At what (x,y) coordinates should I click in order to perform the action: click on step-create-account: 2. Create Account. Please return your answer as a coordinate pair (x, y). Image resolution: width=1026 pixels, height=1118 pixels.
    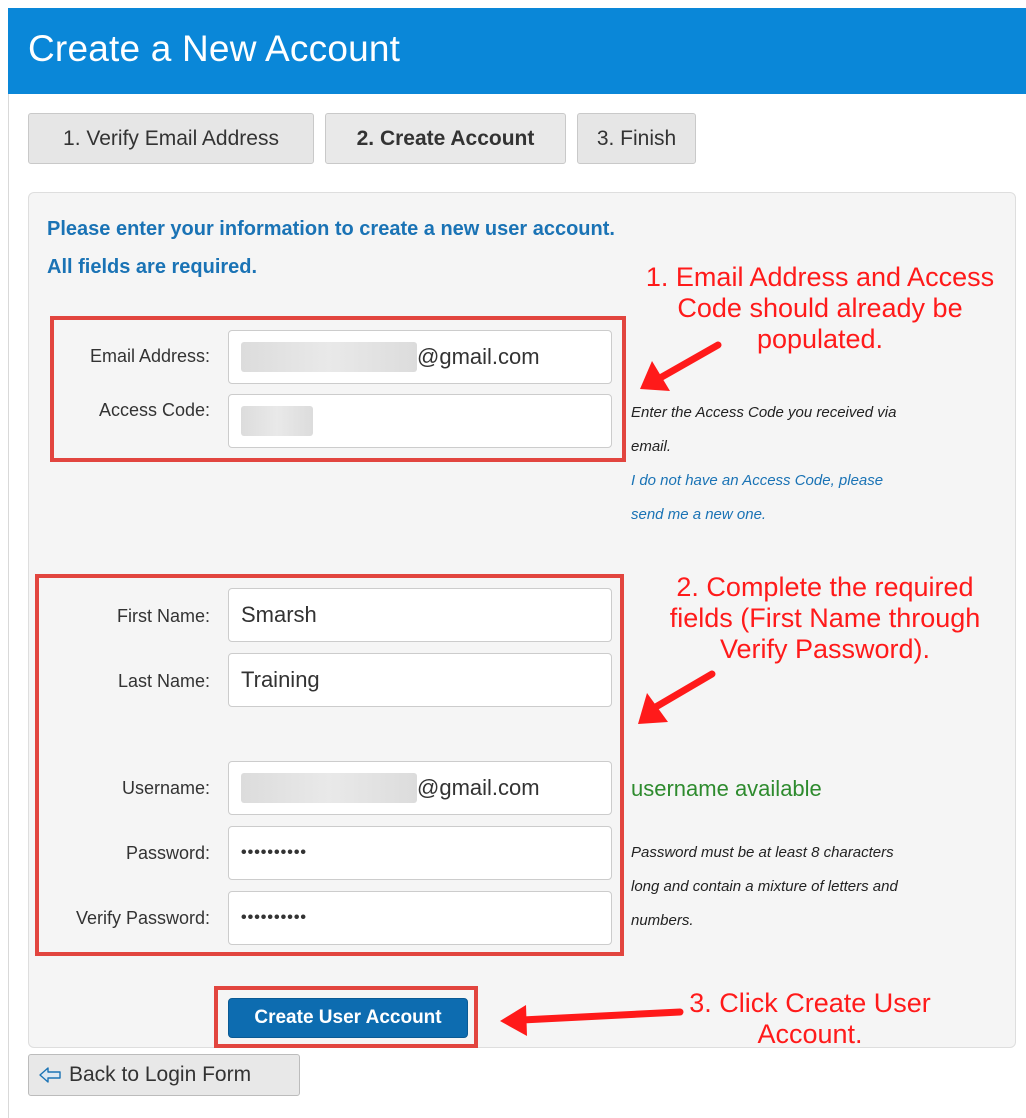
    Looking at the image, I should click on (445, 138).